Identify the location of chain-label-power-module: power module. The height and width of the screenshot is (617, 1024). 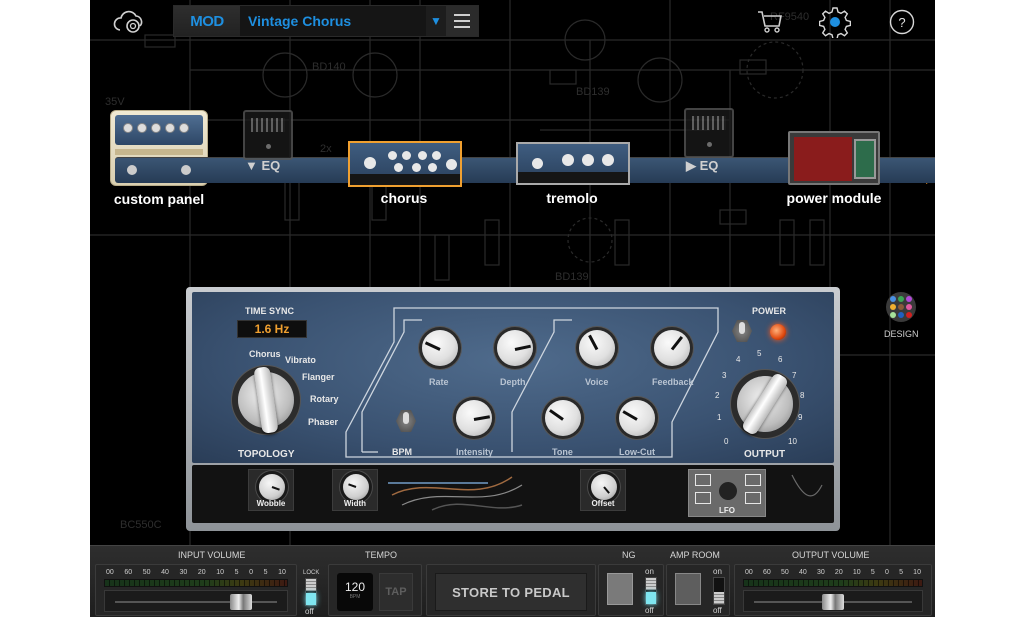
(834, 198).